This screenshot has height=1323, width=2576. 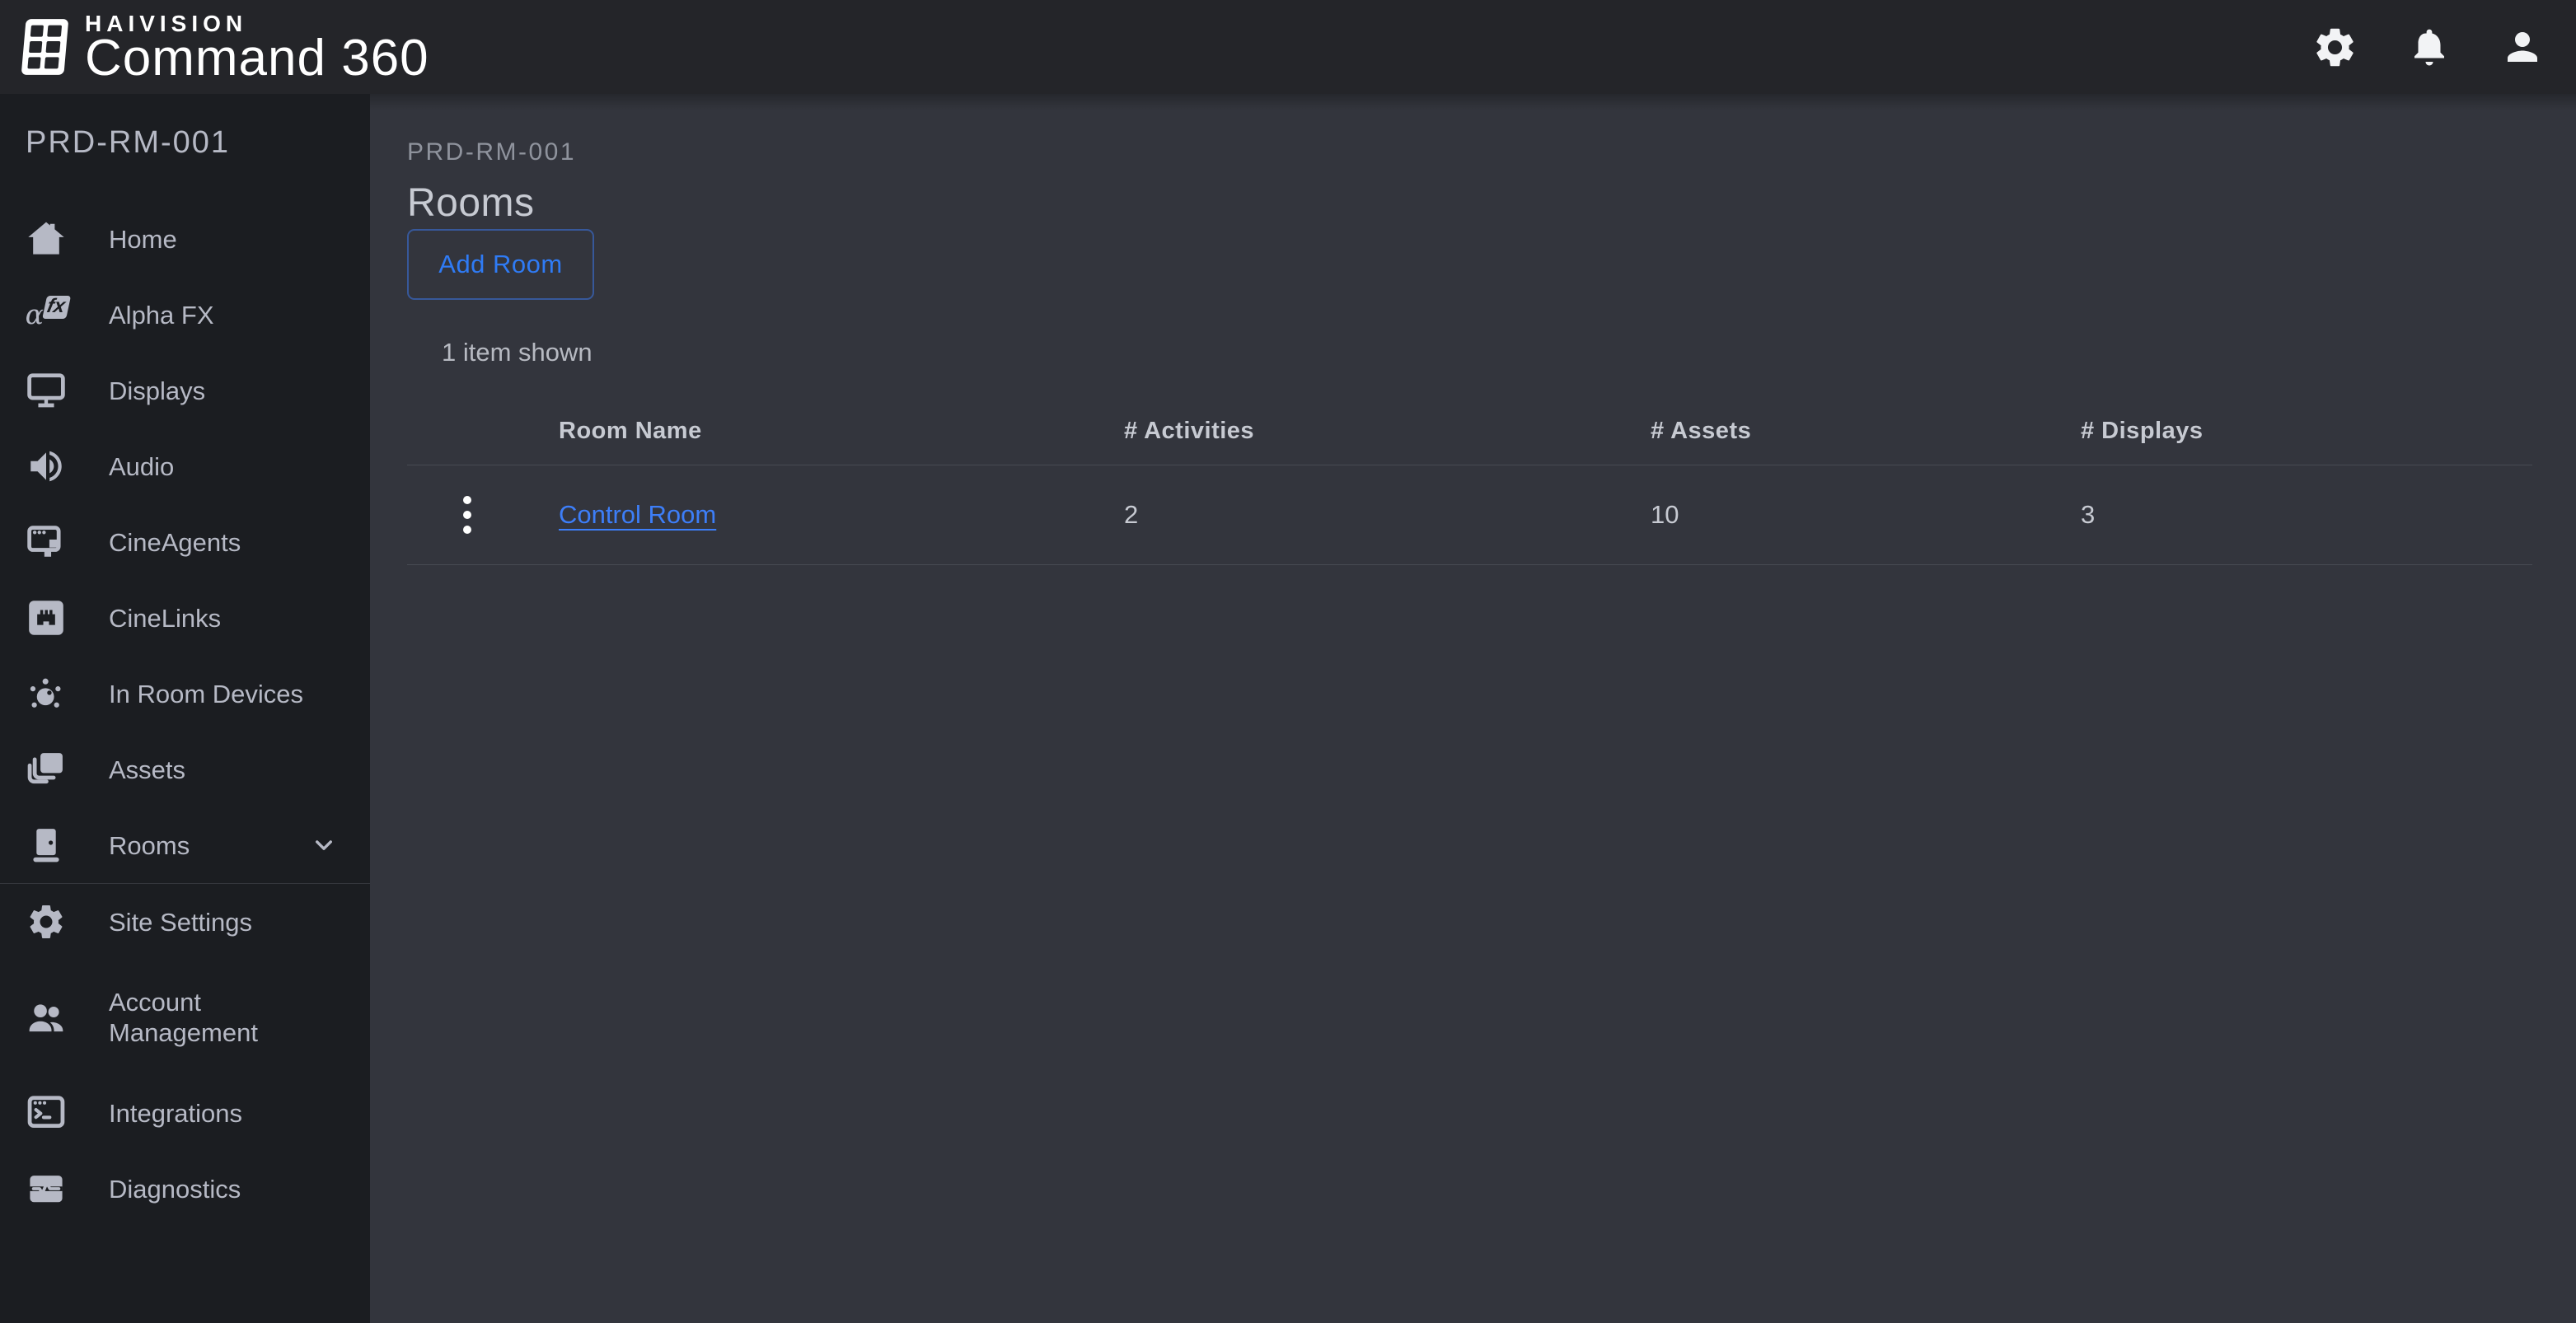 I want to click on notifications-bell-icon, so click(x=2429, y=47).